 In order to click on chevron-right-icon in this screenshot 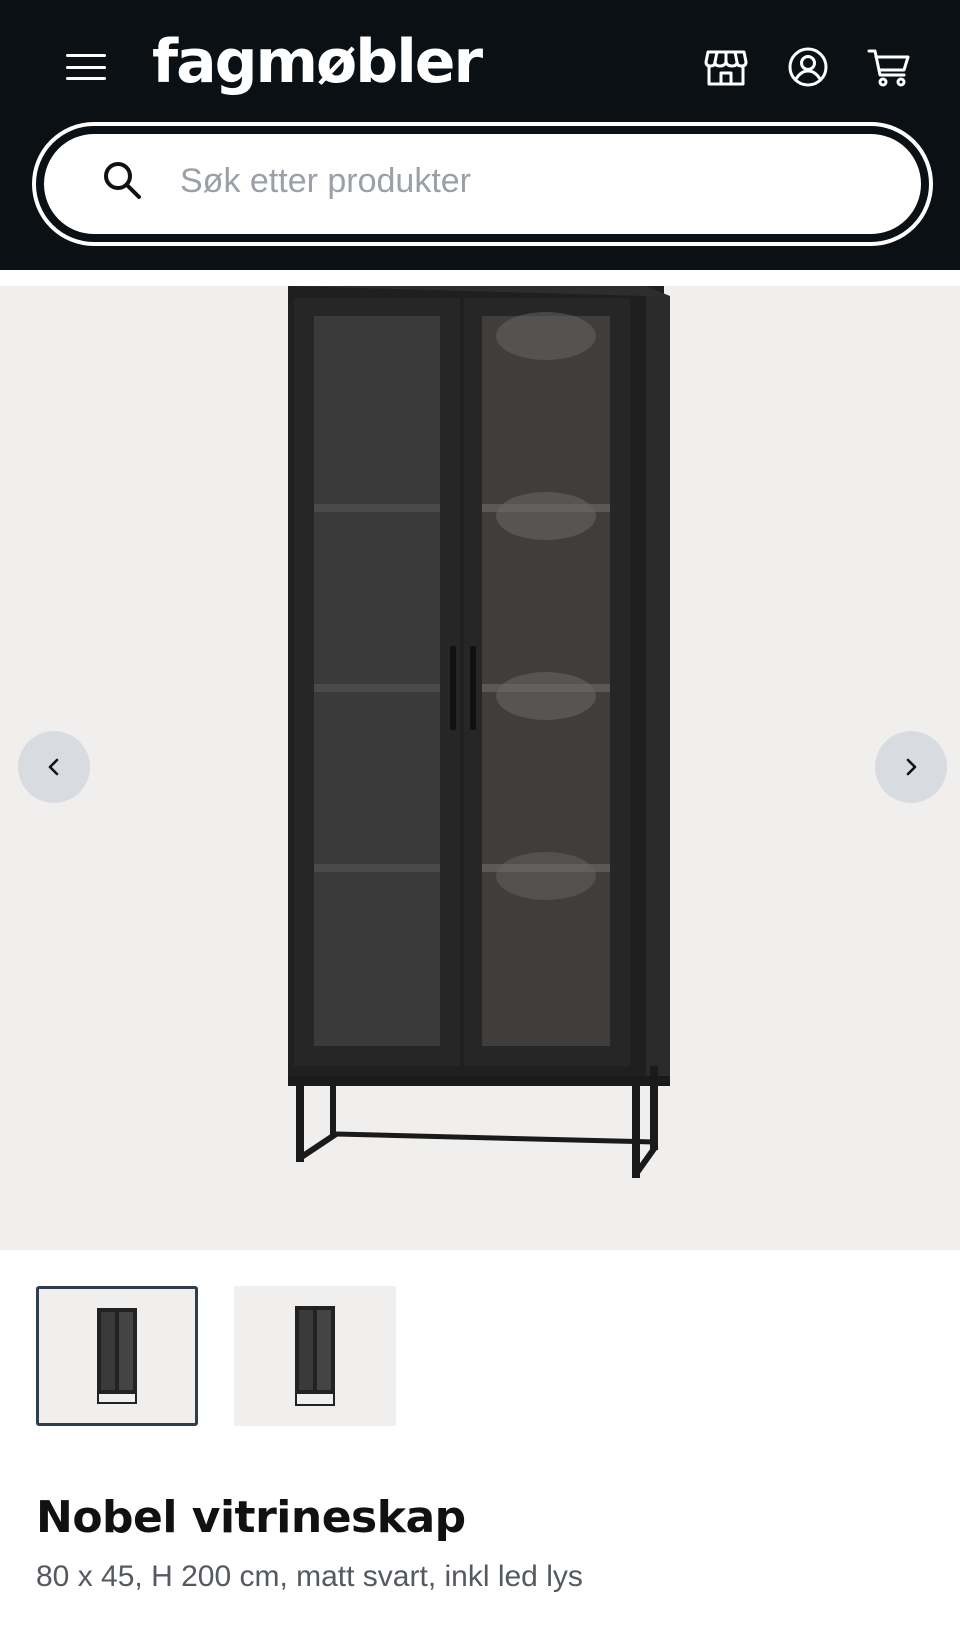, I will do `click(911, 767)`.